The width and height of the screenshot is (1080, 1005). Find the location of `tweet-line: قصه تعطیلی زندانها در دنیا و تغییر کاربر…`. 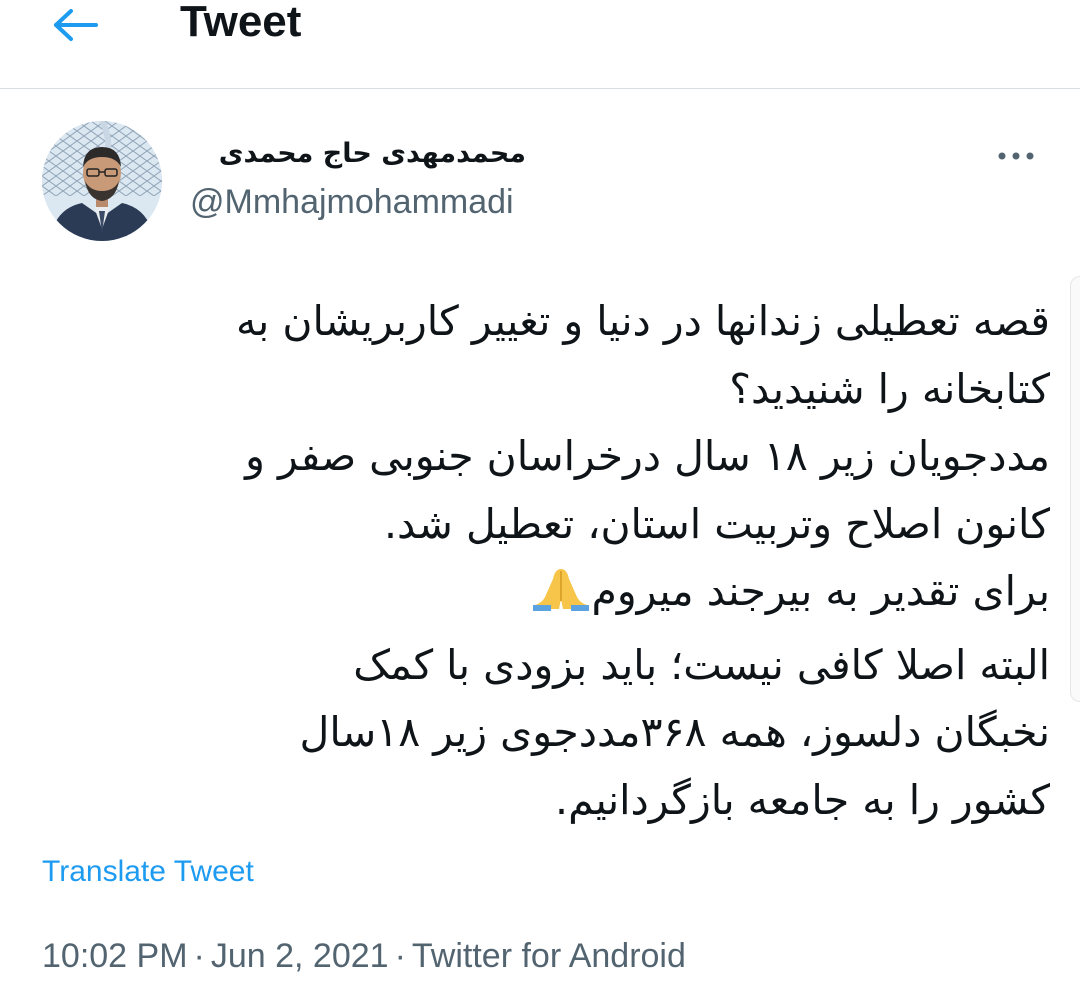

tweet-line: قصه تعطیلی زندانها در دنیا و تغییر کاربر… is located at coordinates (642, 321).